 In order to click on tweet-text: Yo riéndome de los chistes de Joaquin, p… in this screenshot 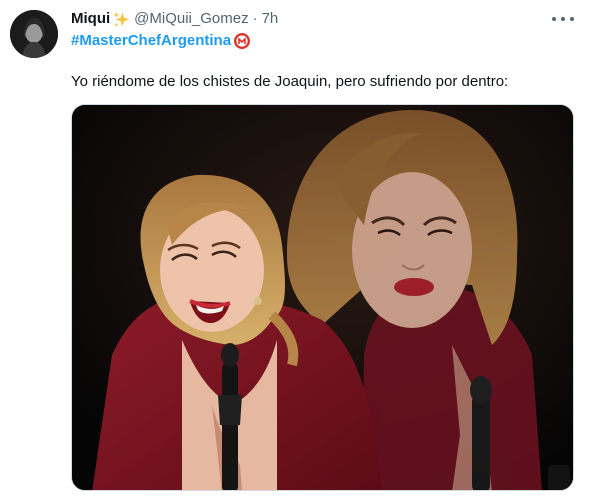, I will do `click(290, 81)`.